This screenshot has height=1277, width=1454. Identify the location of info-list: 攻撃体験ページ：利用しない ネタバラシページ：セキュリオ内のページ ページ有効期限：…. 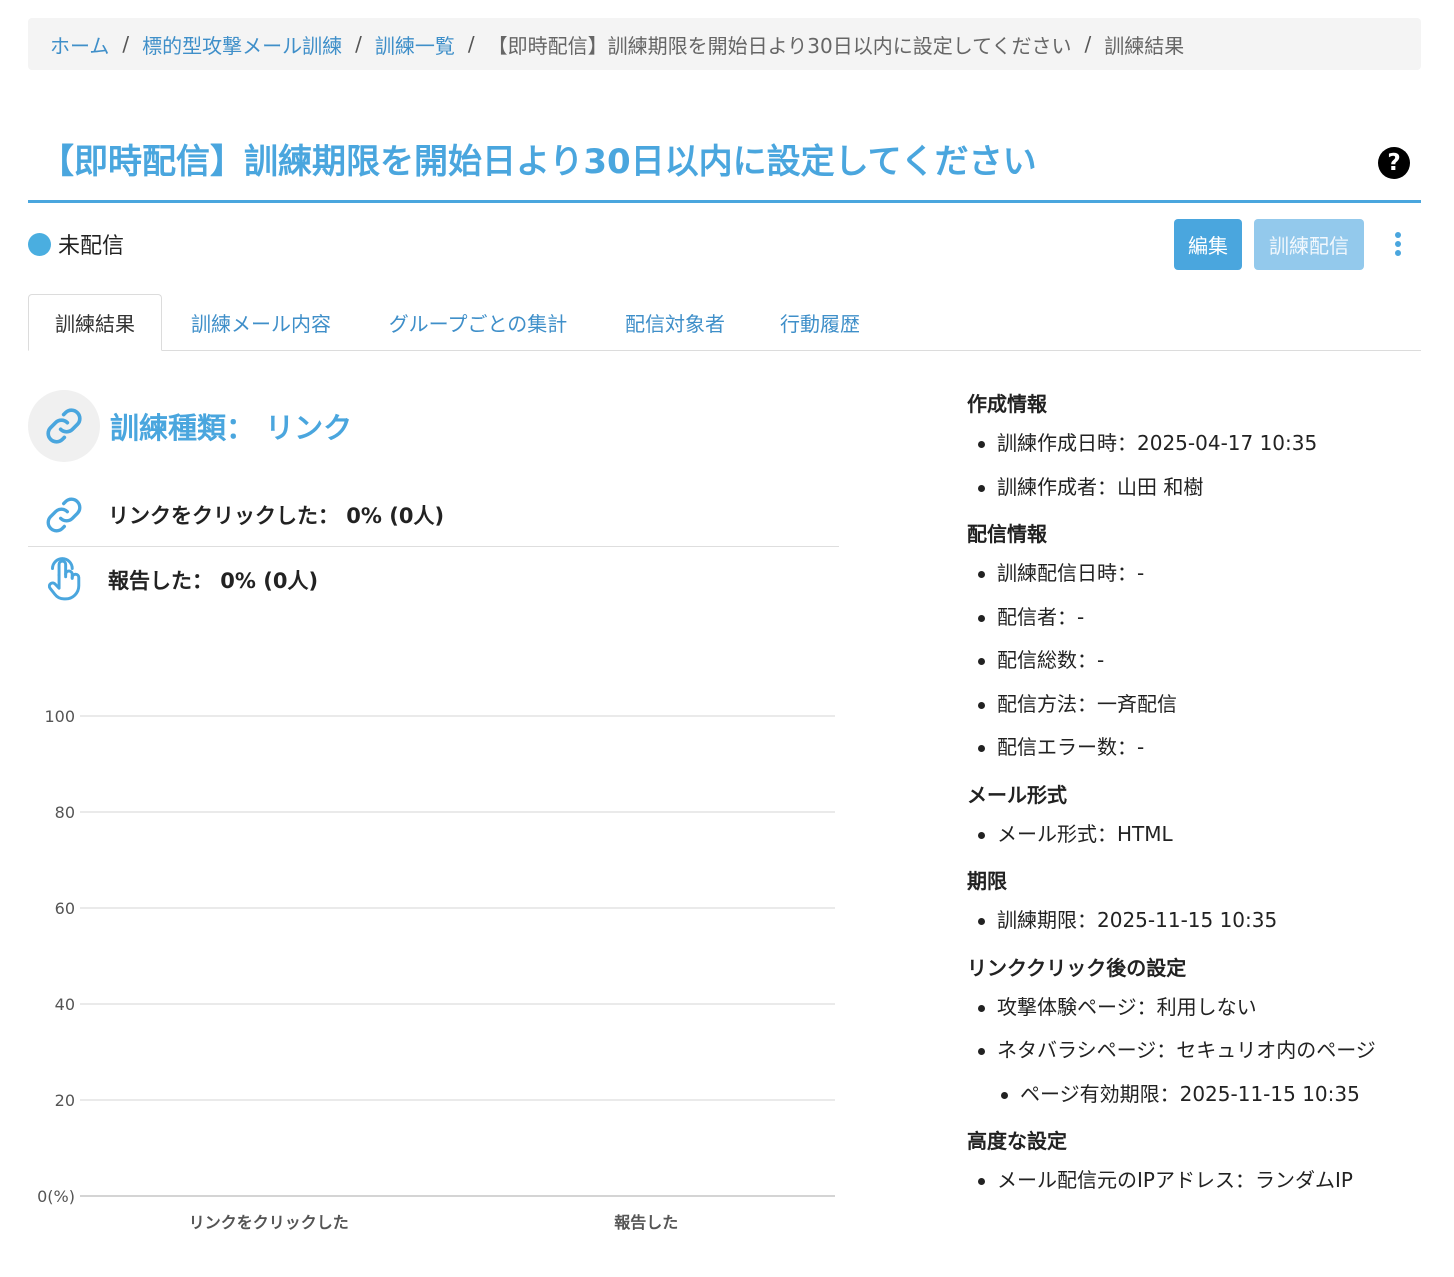
(1197, 1051).